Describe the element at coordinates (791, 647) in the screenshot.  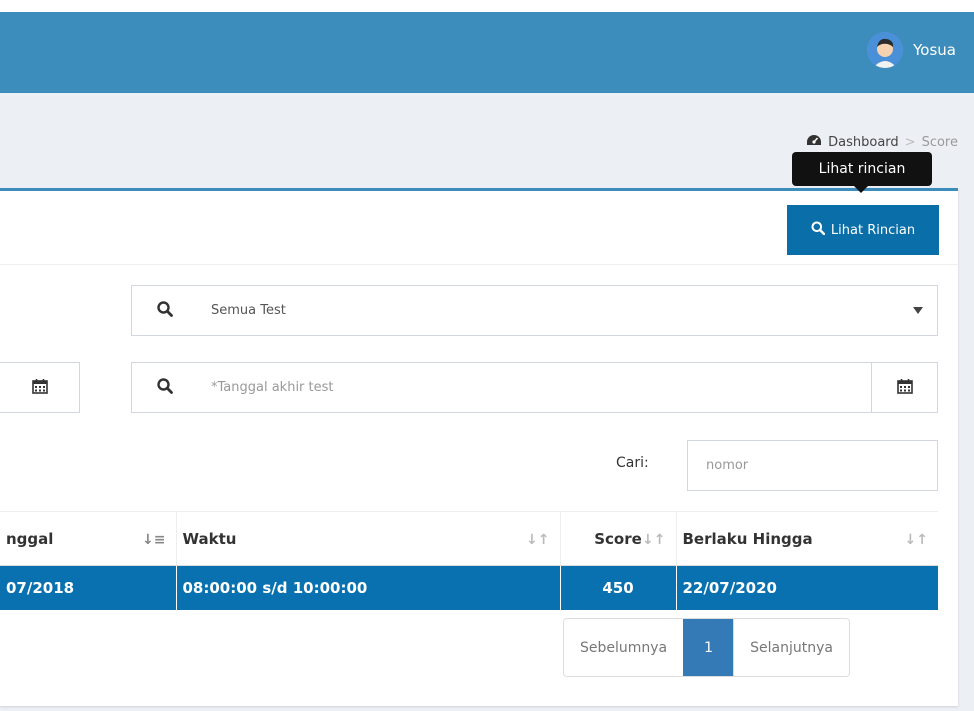
I see `pagination-next: Selanjutnya` at that location.